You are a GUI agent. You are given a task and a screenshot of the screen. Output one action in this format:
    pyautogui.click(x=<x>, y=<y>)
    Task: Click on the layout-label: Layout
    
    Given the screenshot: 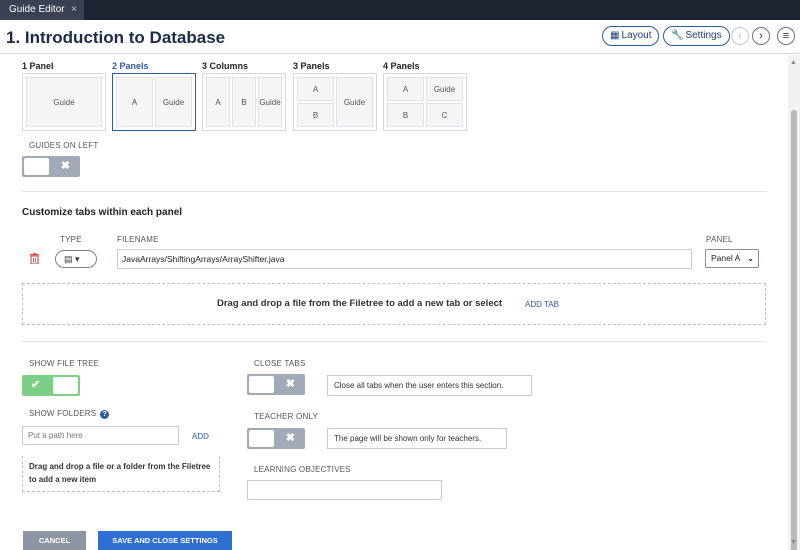 What is the action you would take?
    pyautogui.click(x=636, y=35)
    